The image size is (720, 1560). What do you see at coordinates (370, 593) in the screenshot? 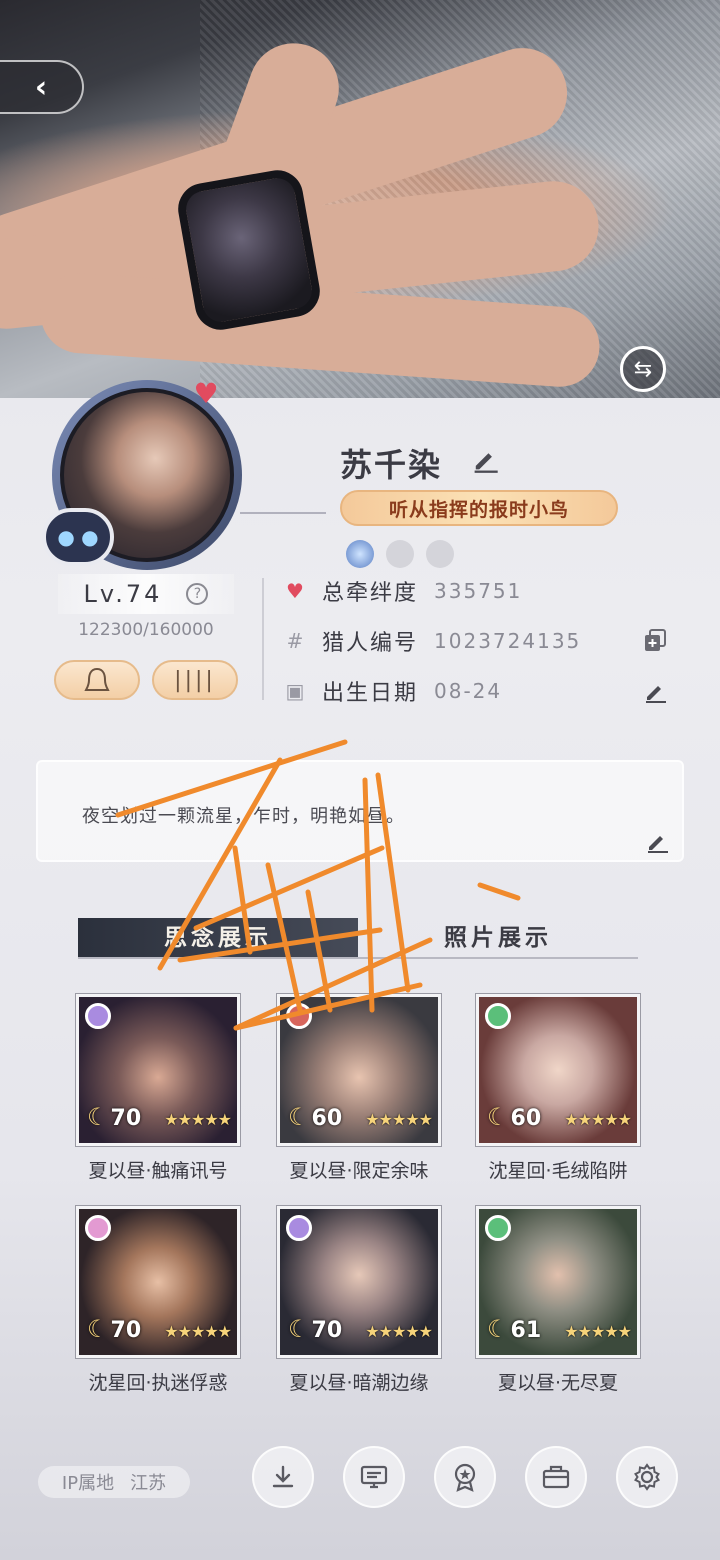
I see `stat-label: 总牵绊度` at bounding box center [370, 593].